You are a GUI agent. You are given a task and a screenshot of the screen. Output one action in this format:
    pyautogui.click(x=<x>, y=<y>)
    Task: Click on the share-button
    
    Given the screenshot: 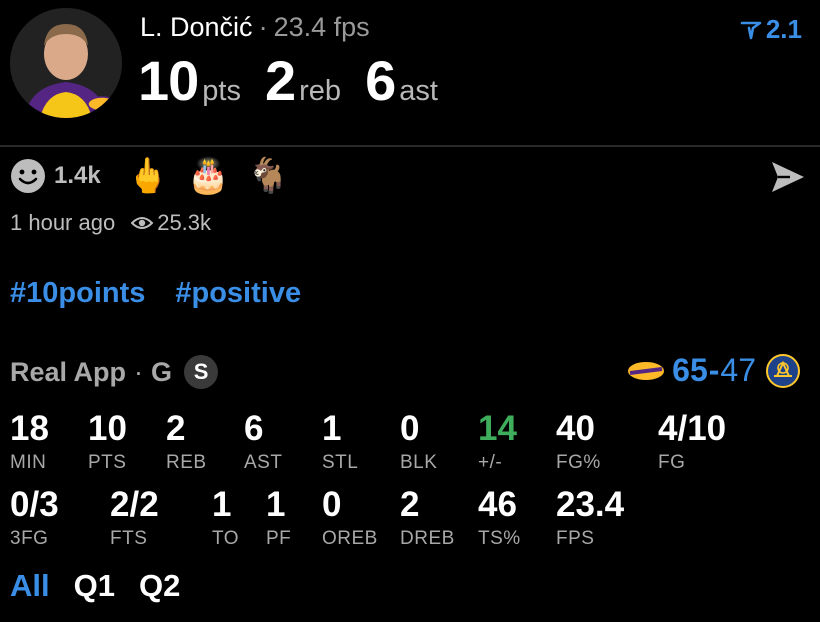 What is the action you would take?
    pyautogui.click(x=788, y=179)
    